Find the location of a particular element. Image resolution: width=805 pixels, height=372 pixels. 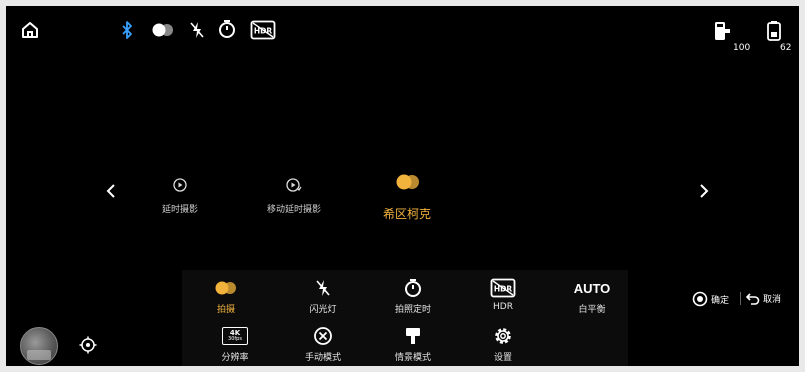

setting-label-shoot: 拍摄 is located at coordinates (225, 310).